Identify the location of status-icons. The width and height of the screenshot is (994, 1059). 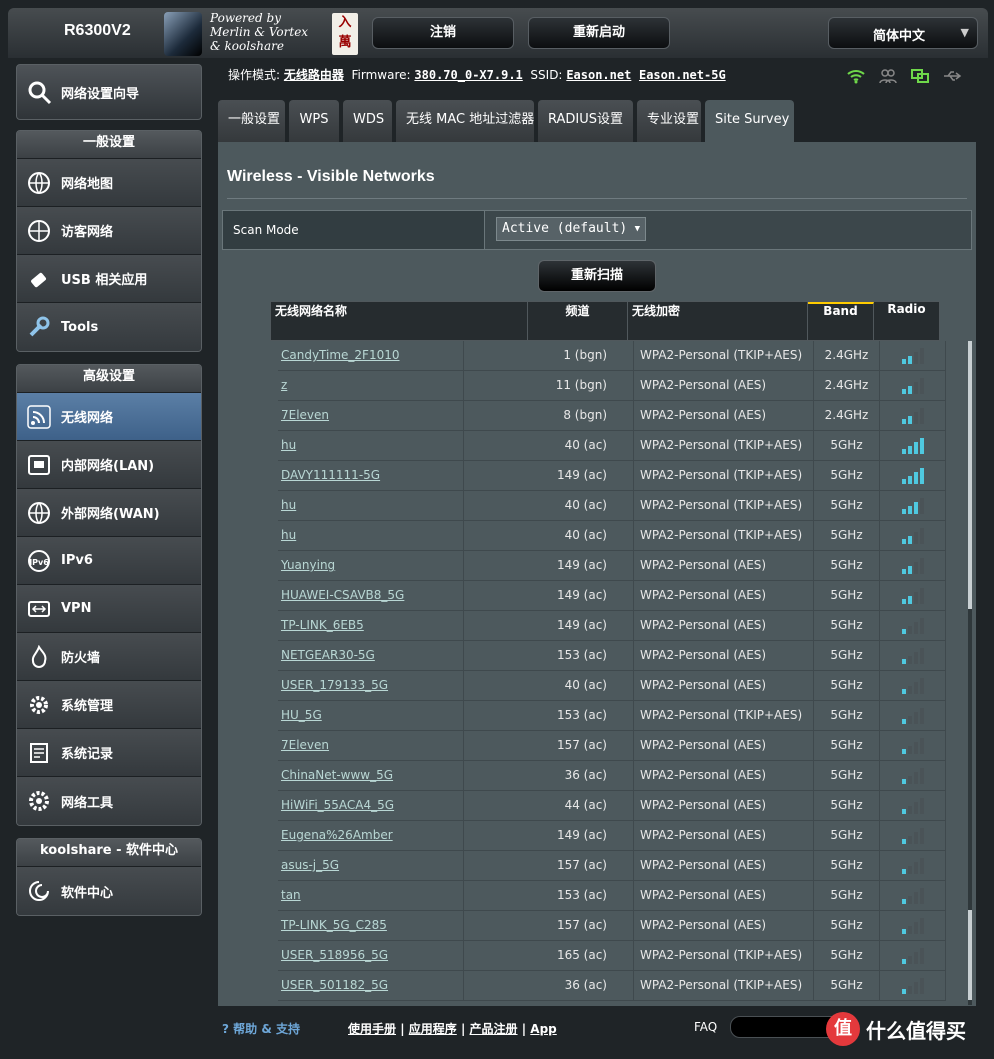
(904, 76).